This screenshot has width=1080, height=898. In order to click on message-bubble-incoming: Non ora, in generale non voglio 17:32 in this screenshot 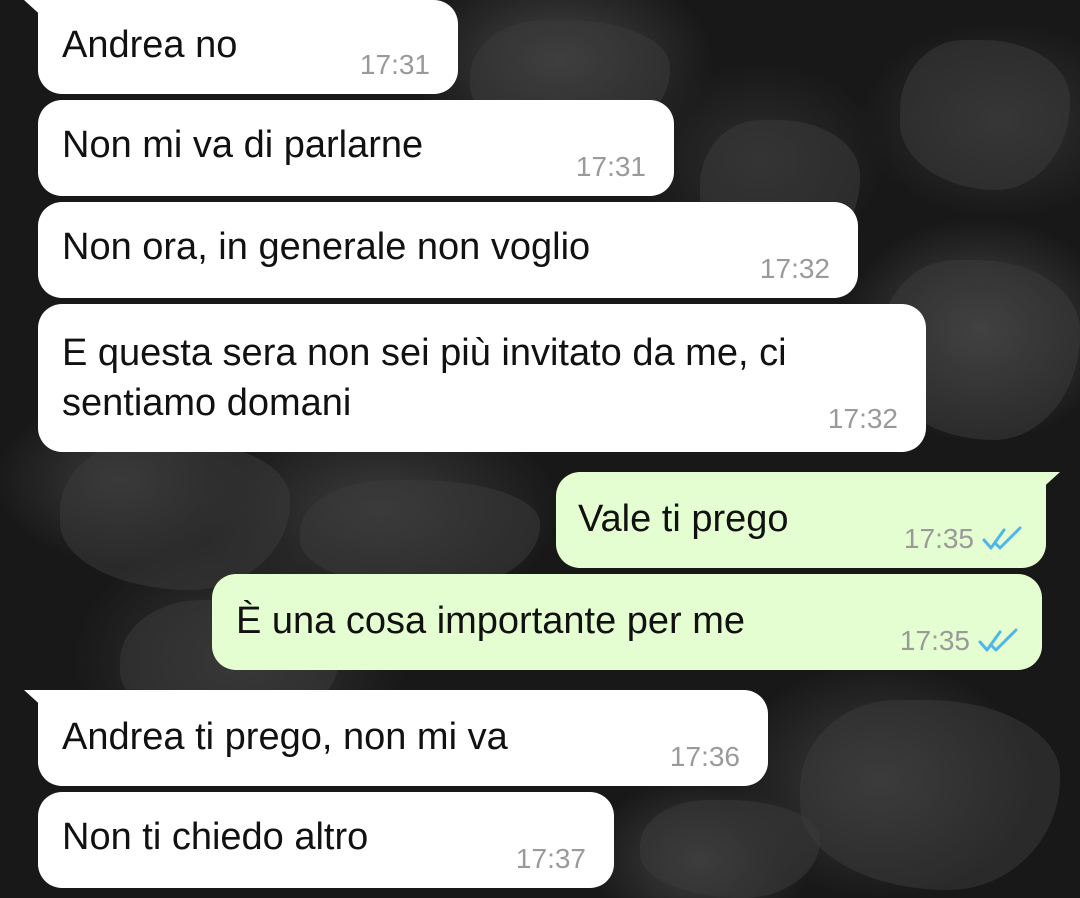, I will do `click(448, 250)`.